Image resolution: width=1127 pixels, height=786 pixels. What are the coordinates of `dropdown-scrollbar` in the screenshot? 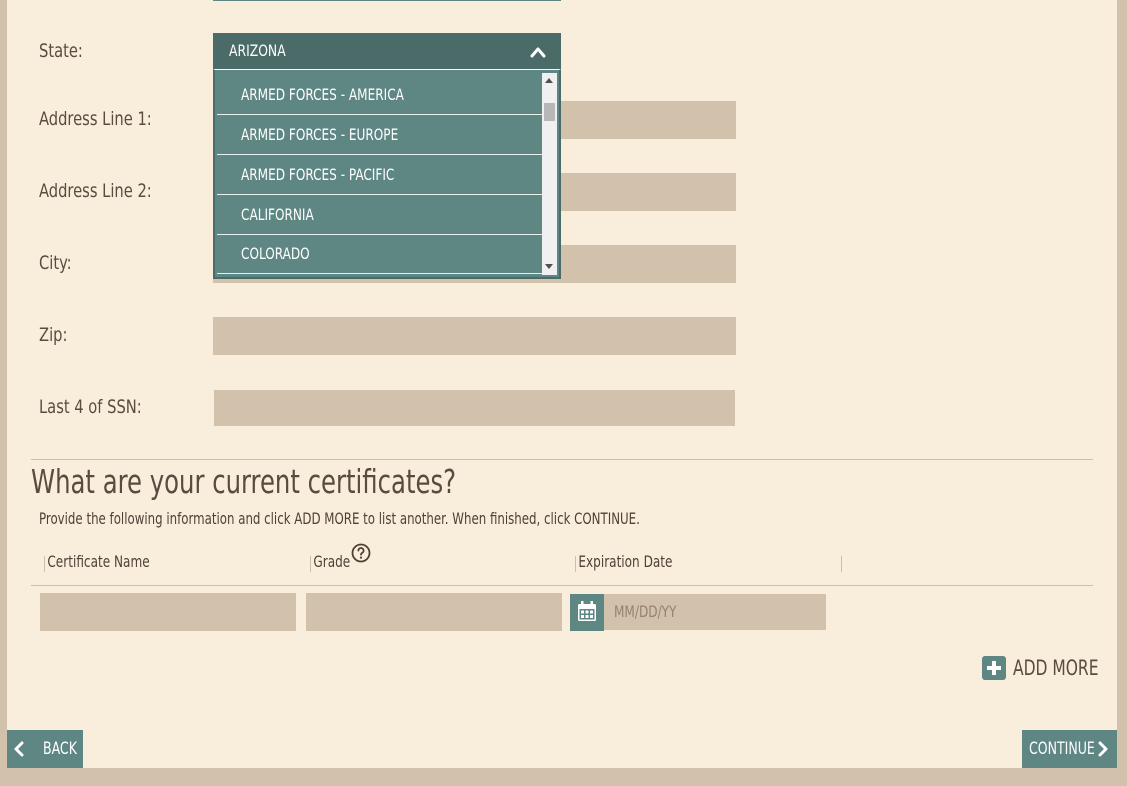 It's located at (549, 174).